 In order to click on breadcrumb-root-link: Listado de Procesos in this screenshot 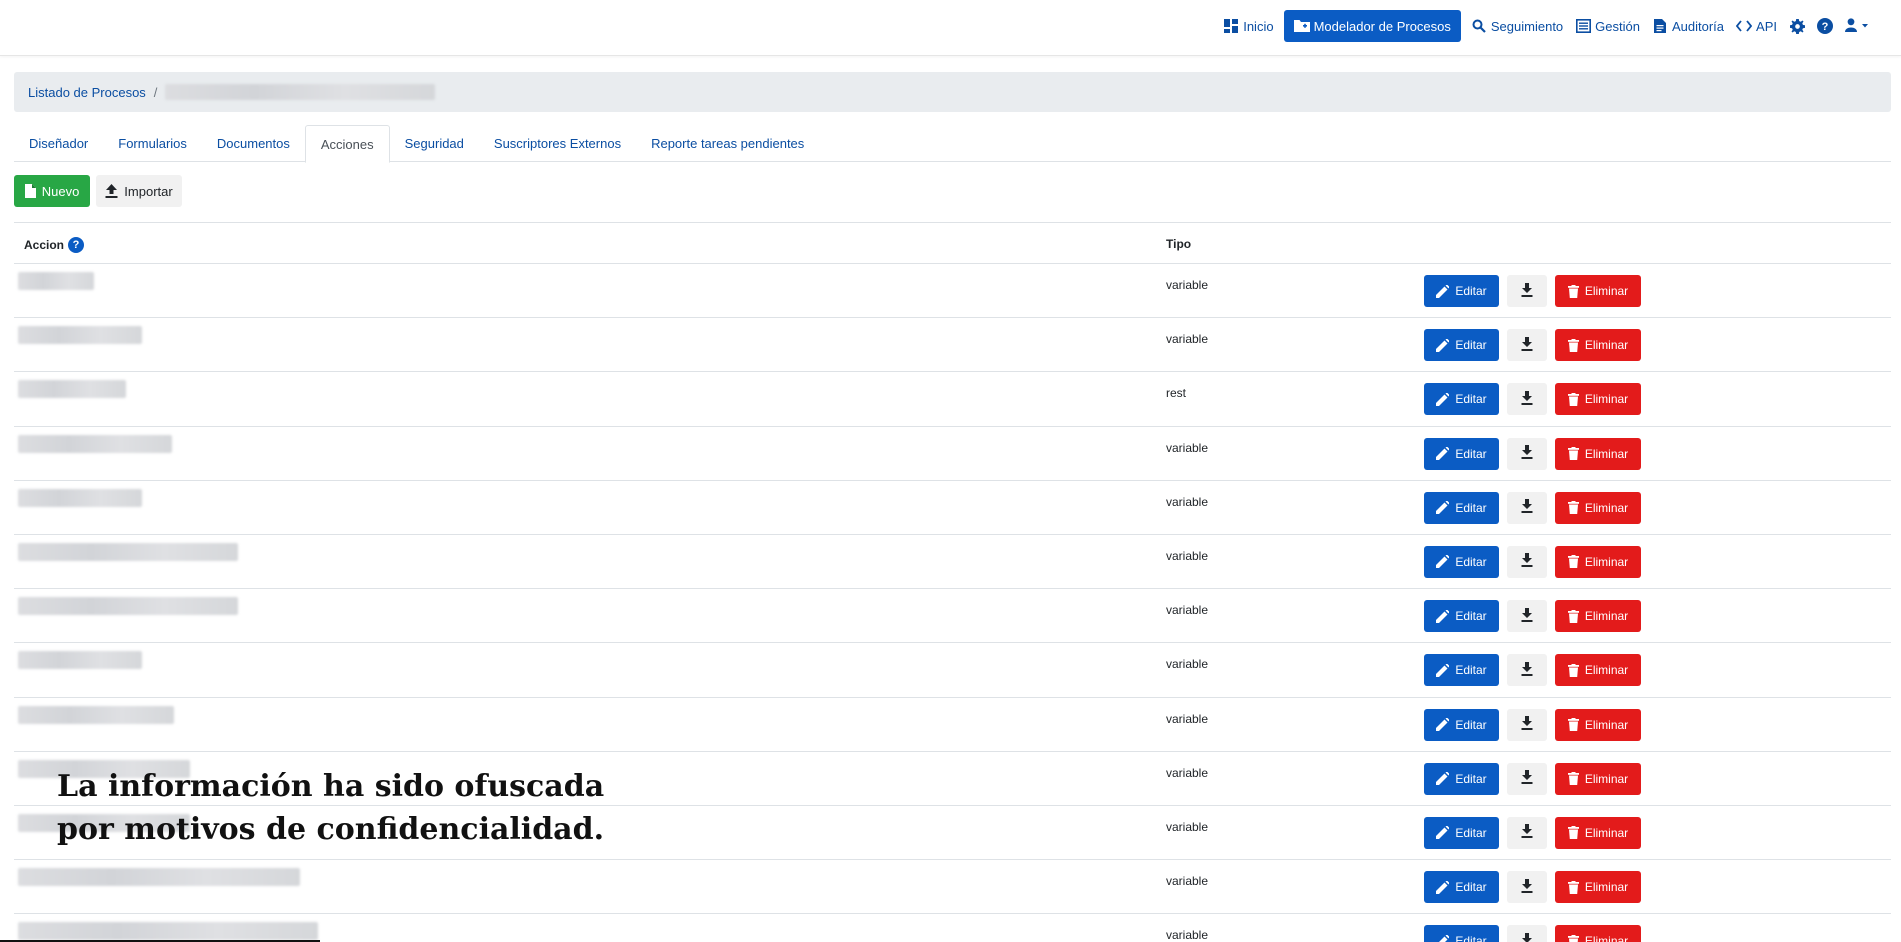, I will do `click(87, 92)`.